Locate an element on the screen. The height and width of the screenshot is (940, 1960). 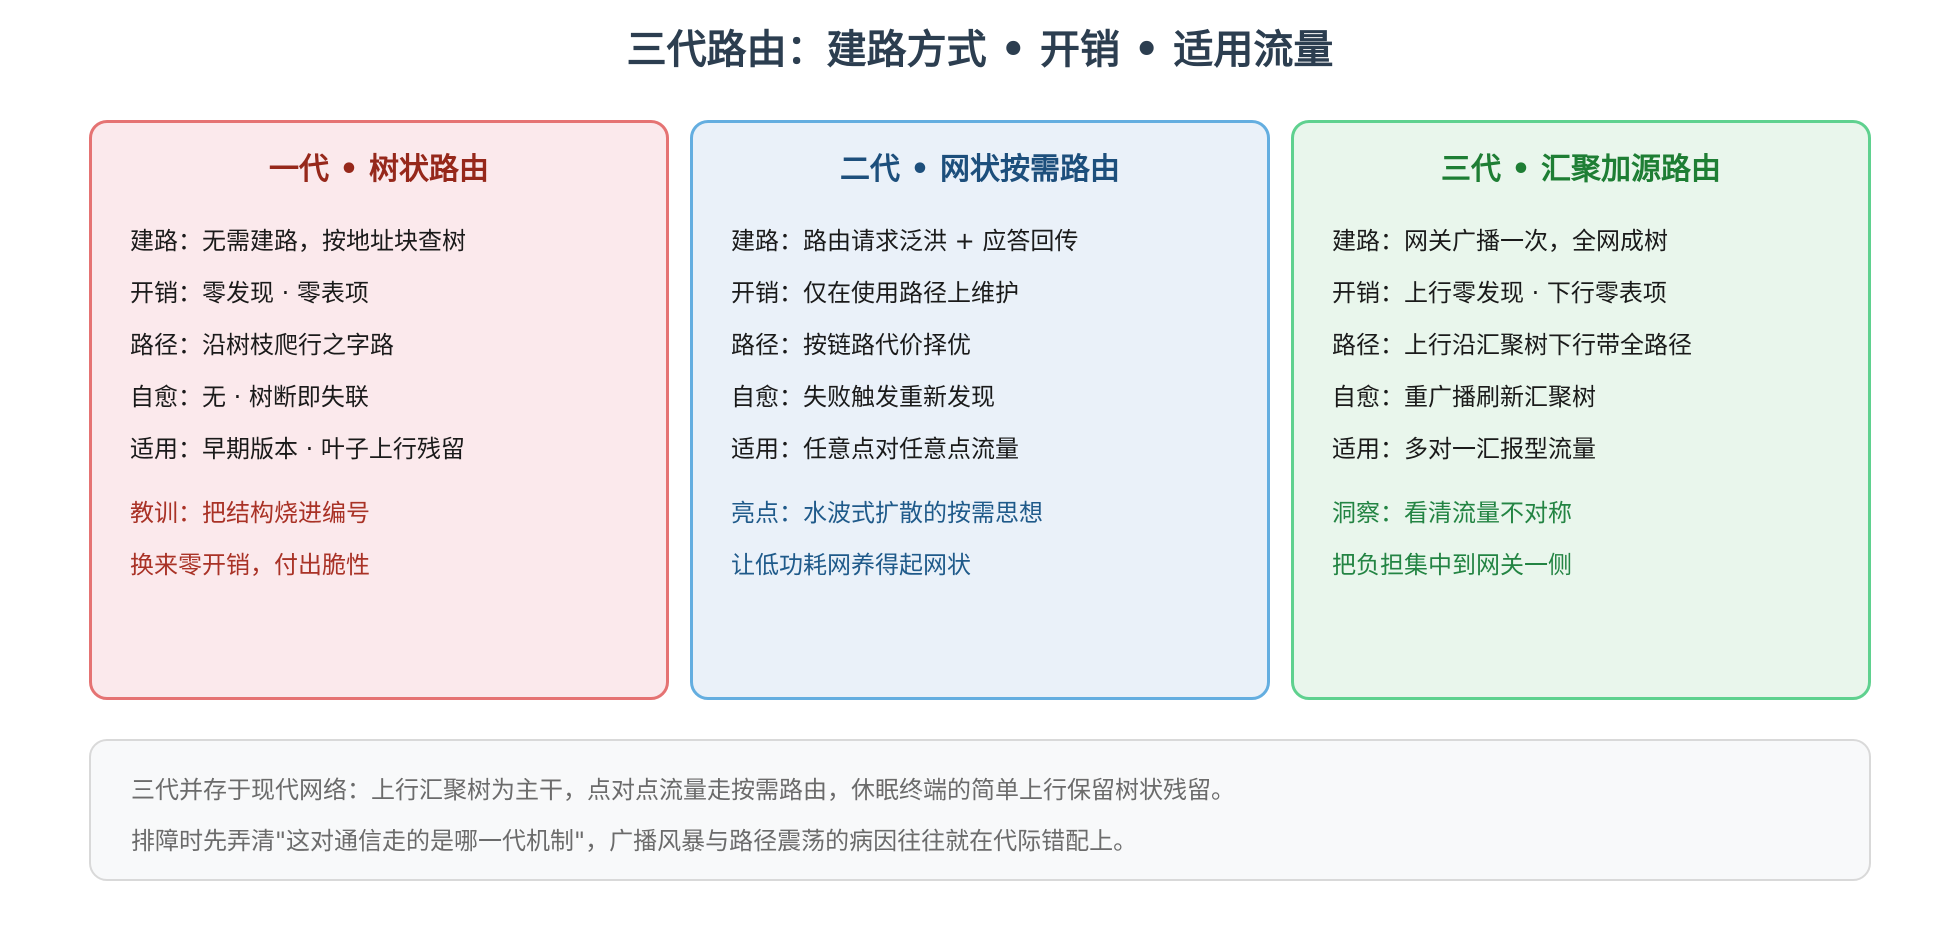
attr-path: 路径：按链路代价择优 is located at coordinates (851, 345).